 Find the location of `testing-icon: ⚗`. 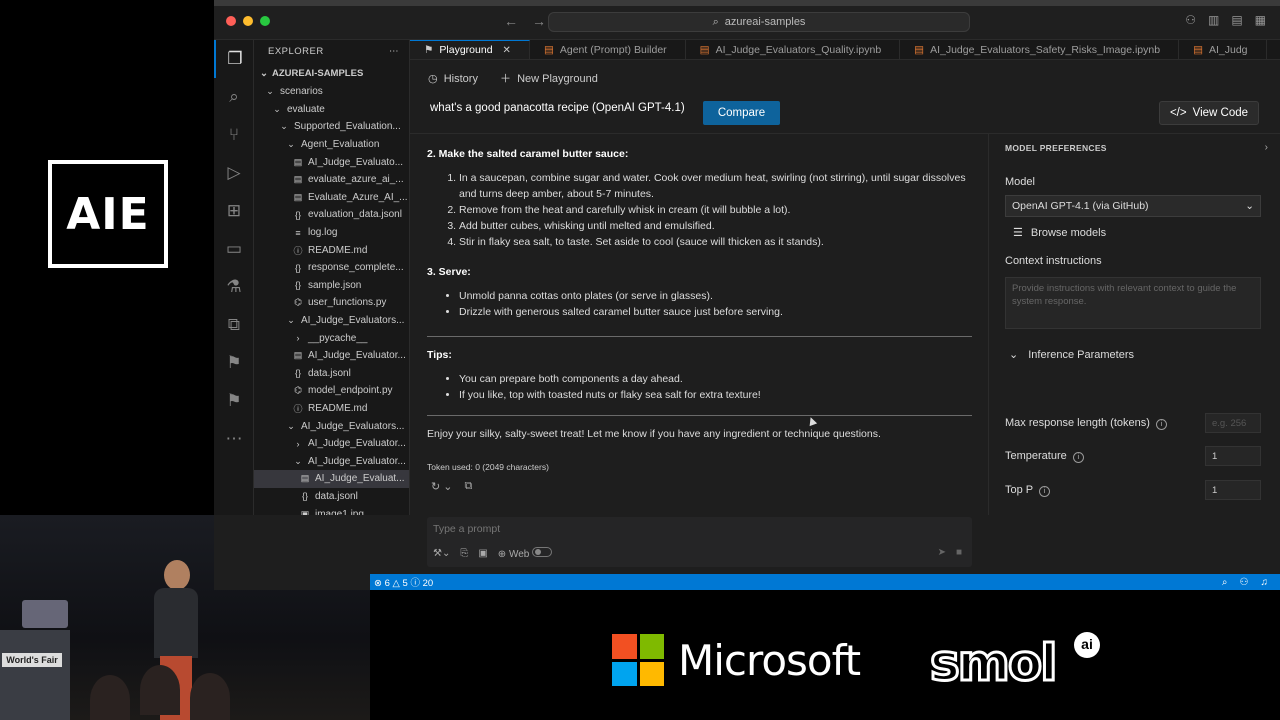

testing-icon: ⚗ is located at coordinates (234, 287).